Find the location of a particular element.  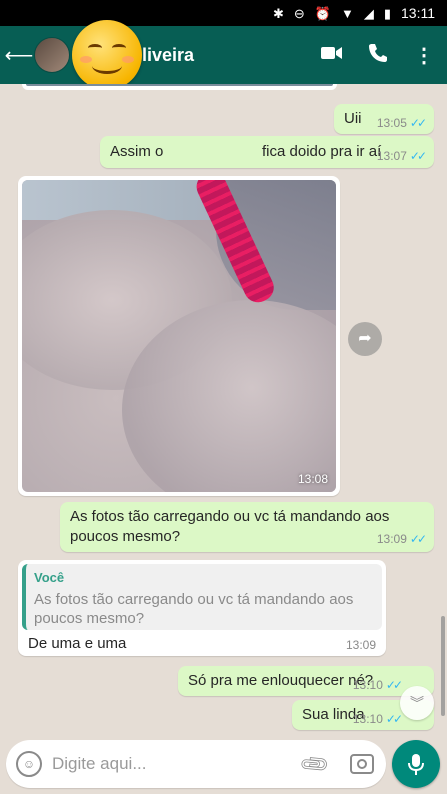

quote-author: Você is located at coordinates (49, 577).